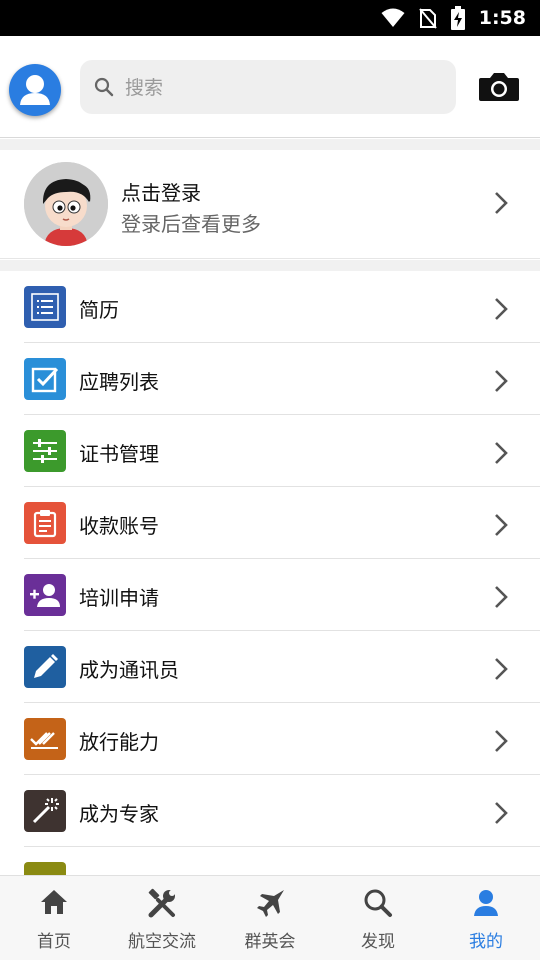 This screenshot has width=540, height=960. Describe the element at coordinates (119, 814) in the screenshot. I see `menu-item-label: 成为专家` at that location.